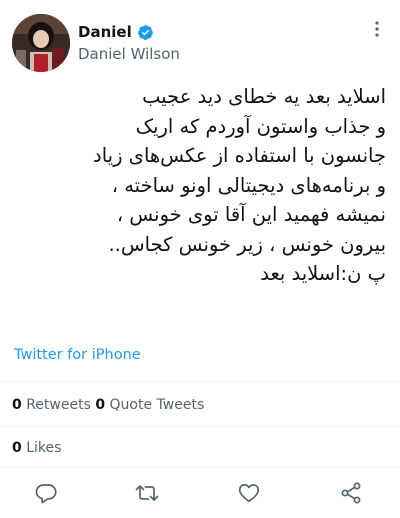  Describe the element at coordinates (351, 493) in the screenshot. I see `share-icon` at that location.